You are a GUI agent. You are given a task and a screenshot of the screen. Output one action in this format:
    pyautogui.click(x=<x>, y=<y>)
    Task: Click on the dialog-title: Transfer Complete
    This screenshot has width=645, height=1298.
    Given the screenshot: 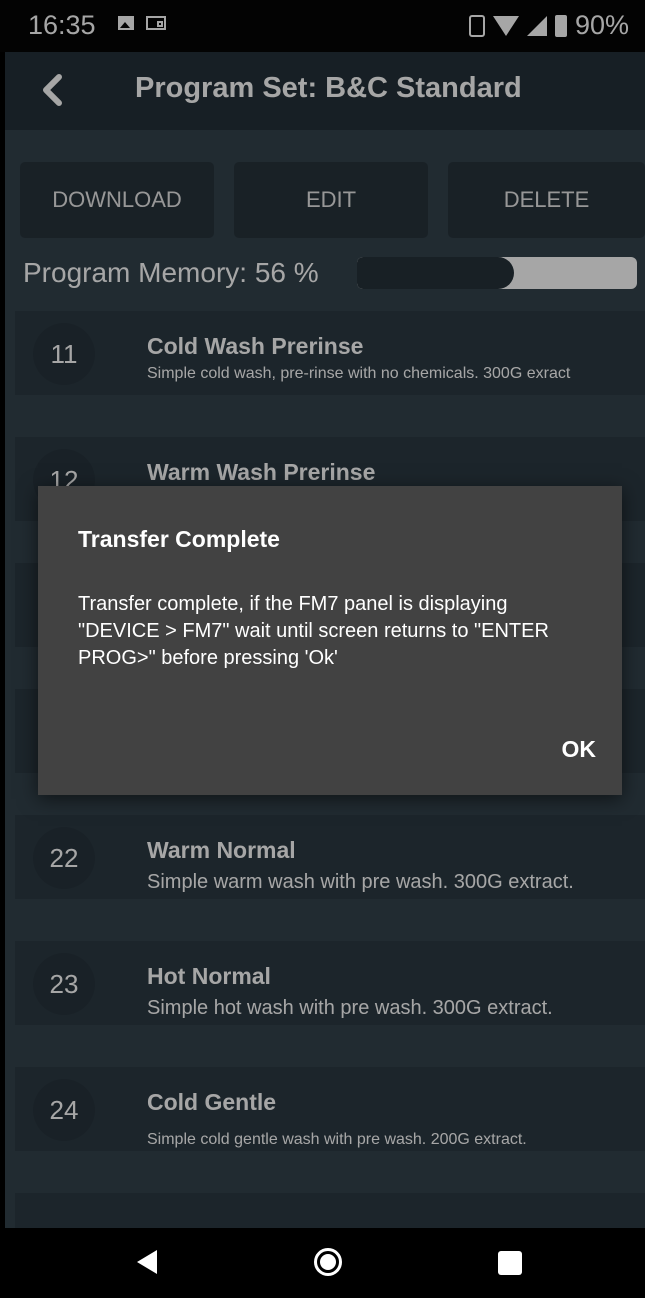 What is the action you would take?
    pyautogui.click(x=179, y=539)
    